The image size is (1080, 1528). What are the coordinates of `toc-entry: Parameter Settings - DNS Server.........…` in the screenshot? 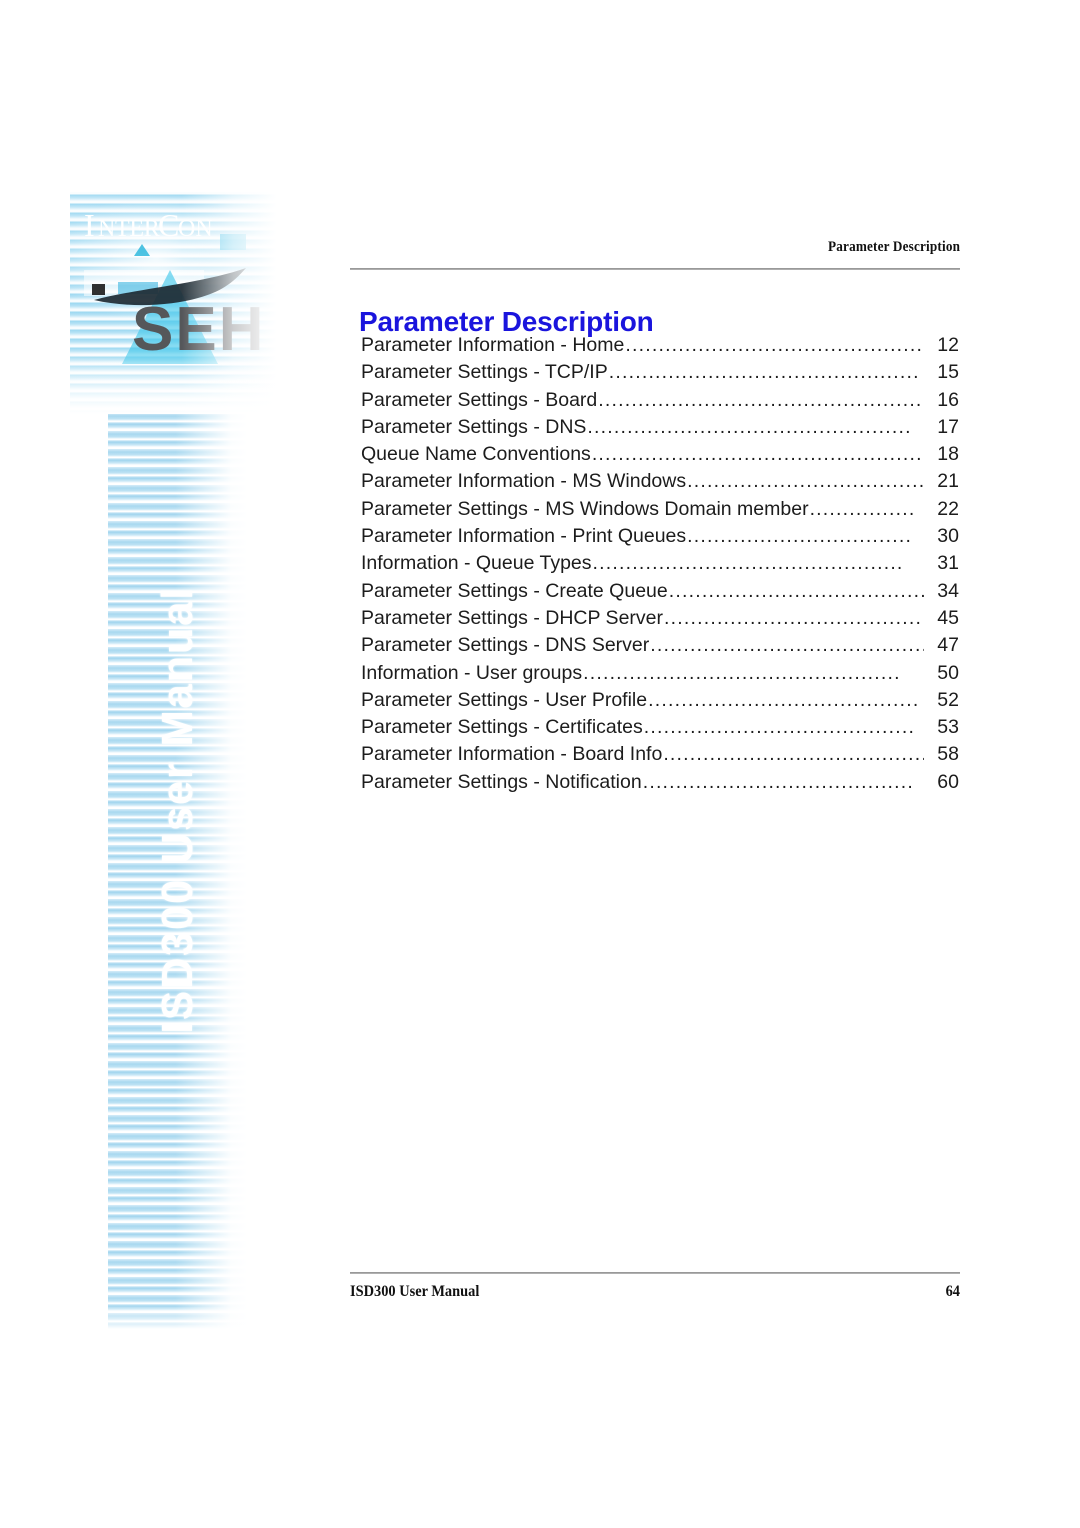 It's located at (660, 647).